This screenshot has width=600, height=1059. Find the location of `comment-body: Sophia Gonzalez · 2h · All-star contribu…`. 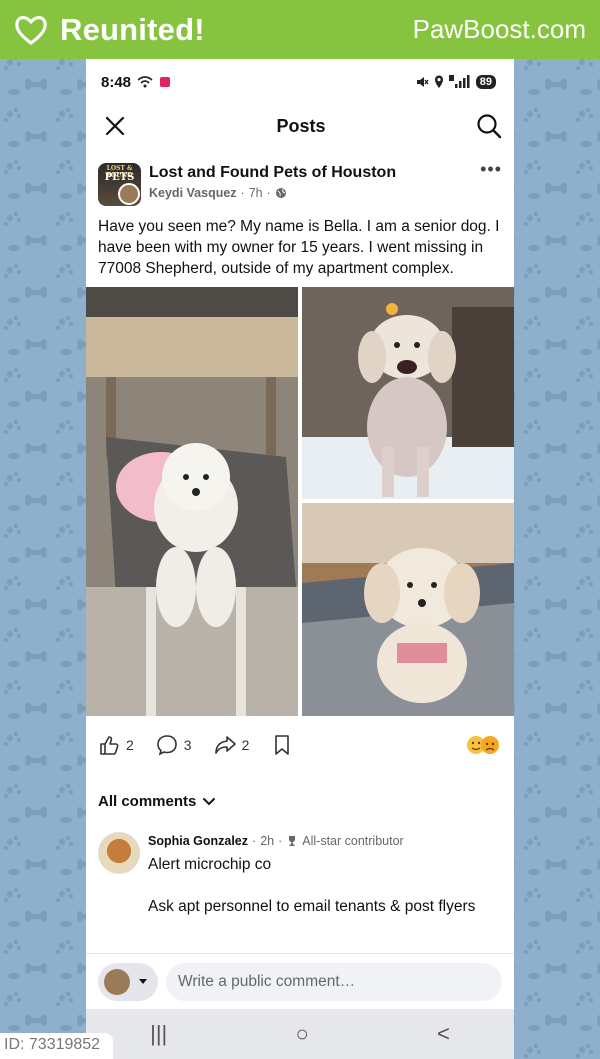

comment-body: Sophia Gonzalez · 2h · All-star contribu… is located at coordinates (311, 874).